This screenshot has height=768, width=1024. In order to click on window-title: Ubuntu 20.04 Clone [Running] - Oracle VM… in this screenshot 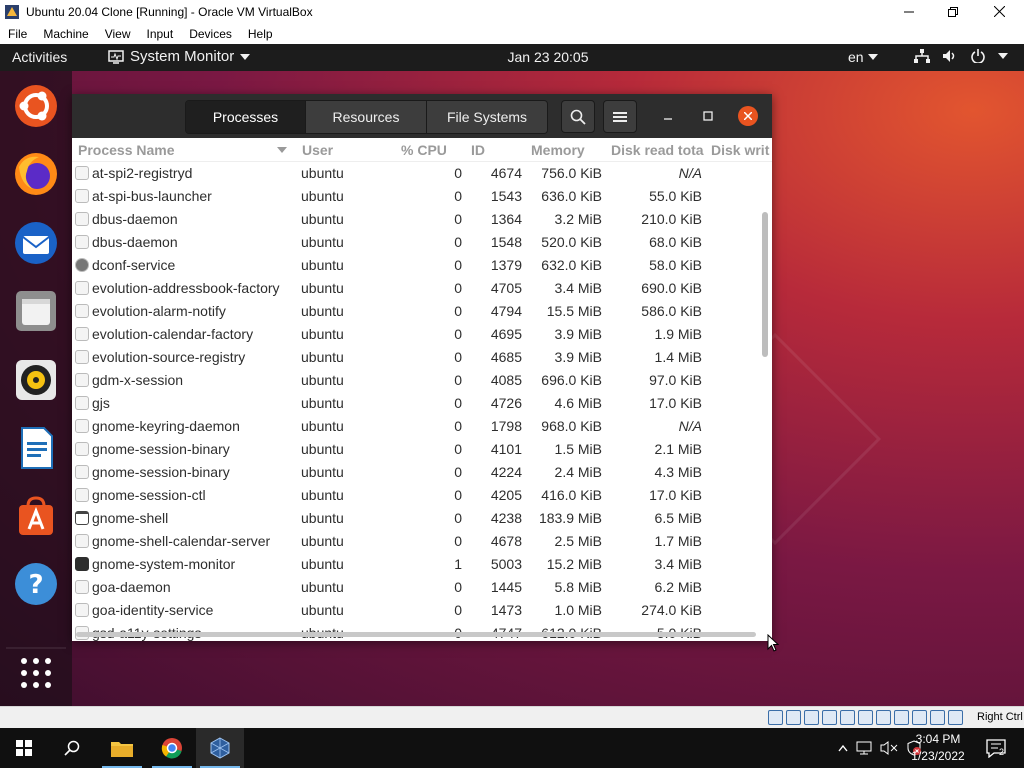, I will do `click(169, 11)`.